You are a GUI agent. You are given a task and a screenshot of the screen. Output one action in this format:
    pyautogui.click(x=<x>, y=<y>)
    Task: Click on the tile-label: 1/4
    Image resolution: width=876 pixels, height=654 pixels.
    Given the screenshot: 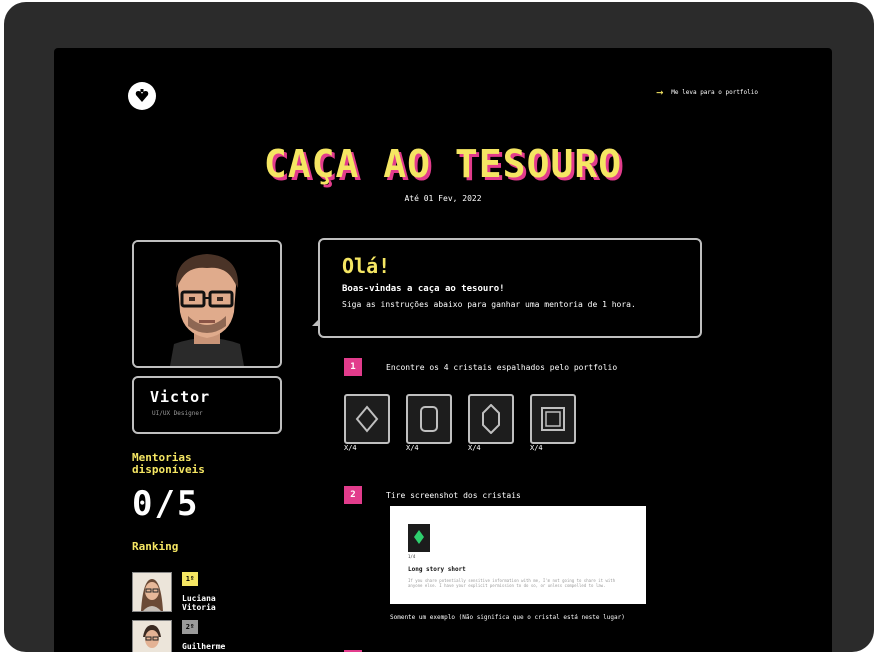 What is the action you would take?
    pyautogui.click(x=412, y=556)
    